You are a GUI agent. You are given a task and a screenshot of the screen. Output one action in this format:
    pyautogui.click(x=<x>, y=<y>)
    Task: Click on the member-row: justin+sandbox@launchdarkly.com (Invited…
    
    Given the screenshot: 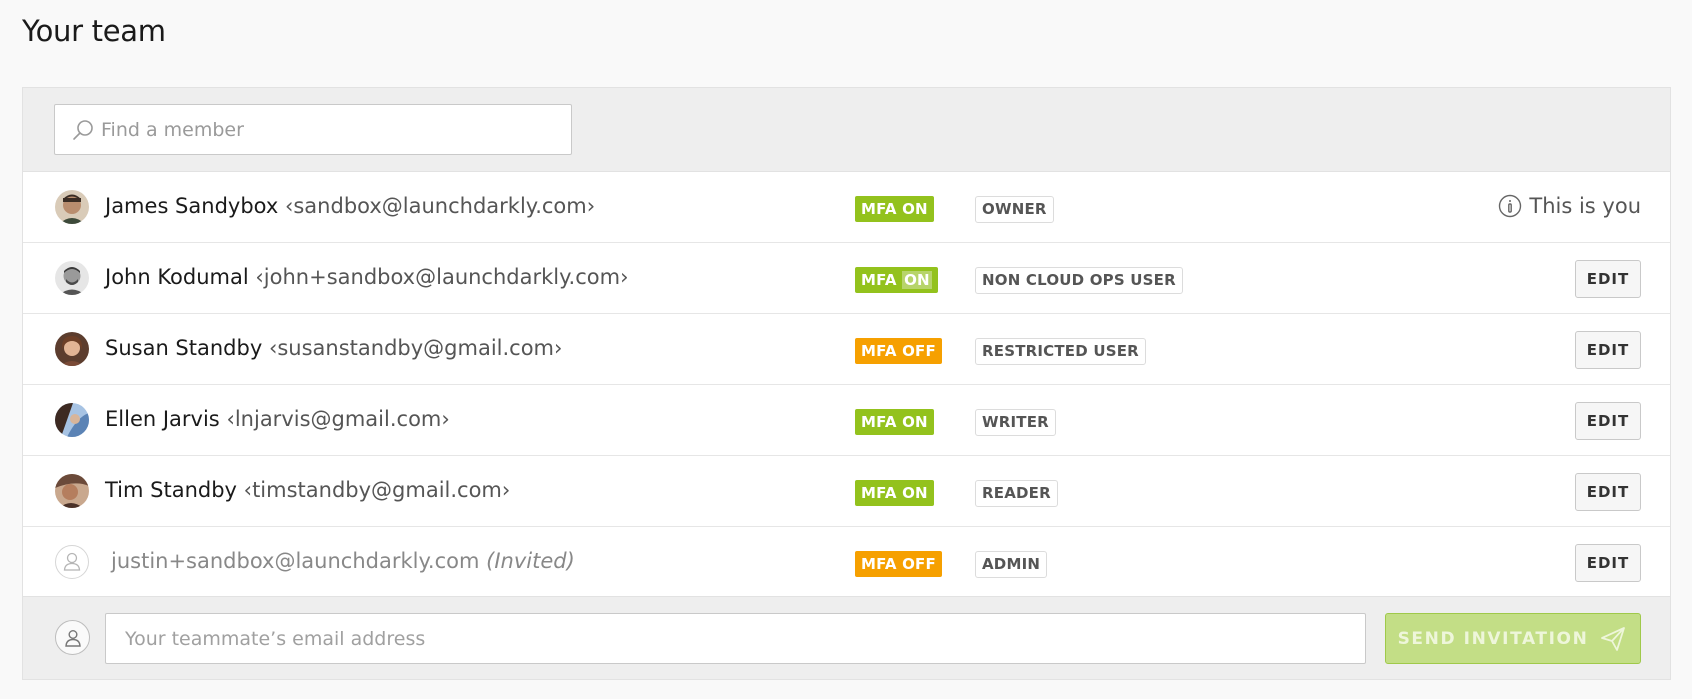 What is the action you would take?
    pyautogui.click(x=846, y=562)
    